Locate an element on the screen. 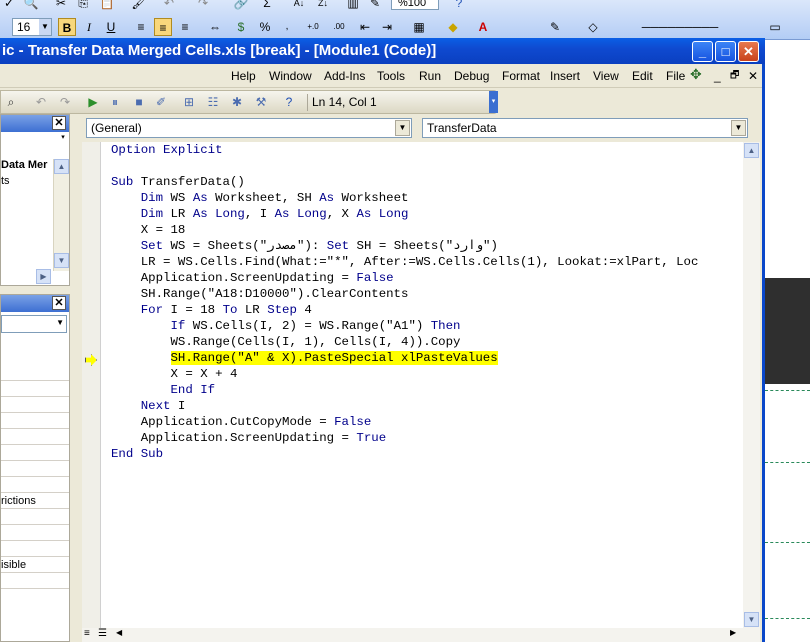 This screenshot has width=810, height=642. menu-debug: Debug is located at coordinates (471, 76).